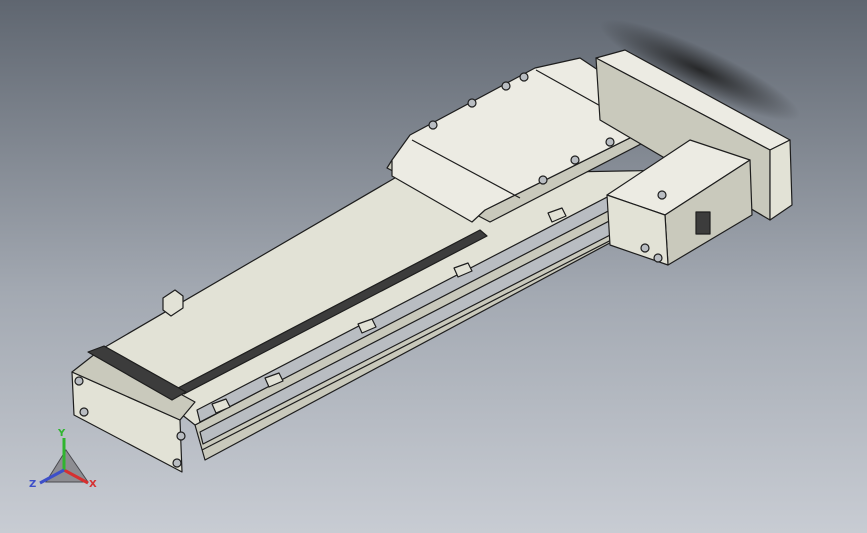 The height and width of the screenshot is (533, 867). I want to click on triad-x-label: X, so click(93, 484).